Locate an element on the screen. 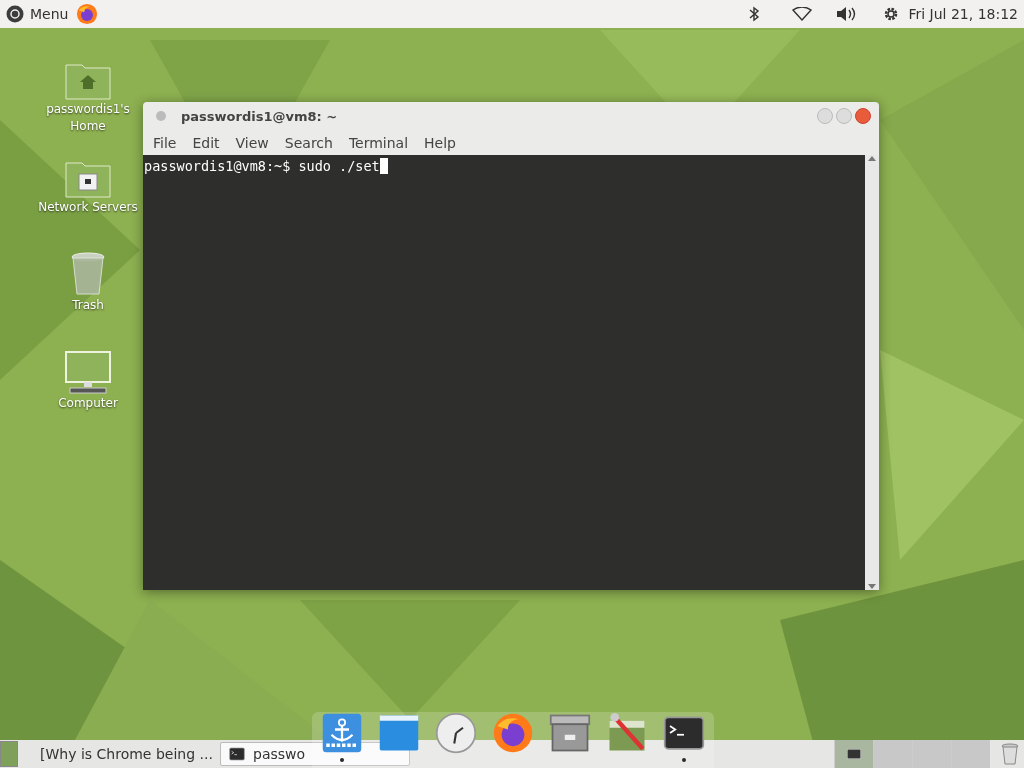 Image resolution: width=1024 pixels, height=768 pixels. menu-label: Menu is located at coordinates (49, 14).